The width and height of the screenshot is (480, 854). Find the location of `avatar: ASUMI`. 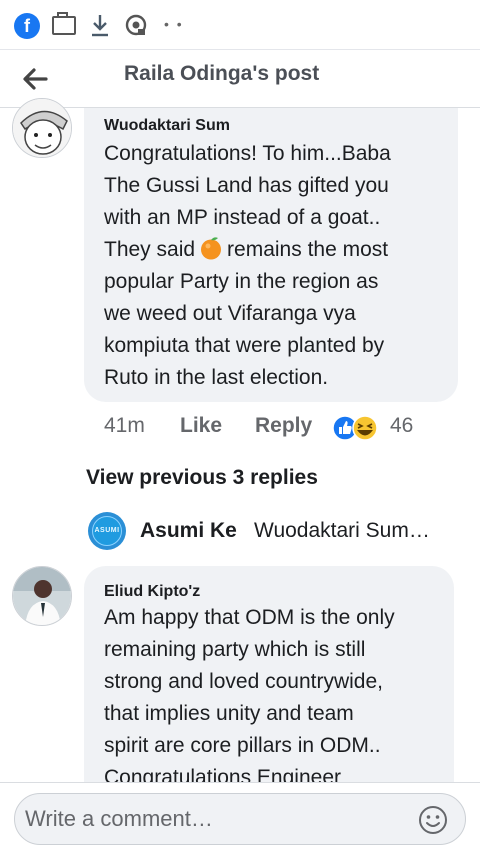

avatar: ASUMI is located at coordinates (107, 531).